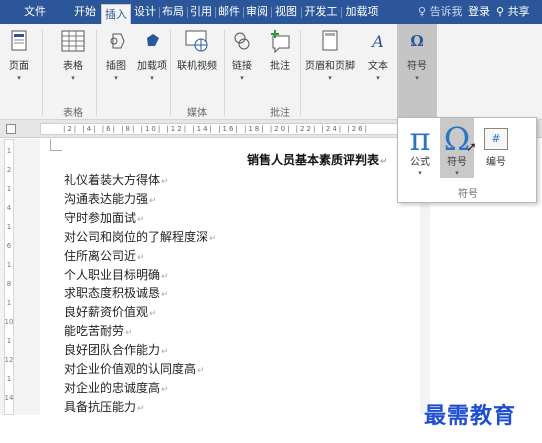 Image resolution: width=542 pixels, height=443 pixels. I want to click on online-video-label: 联机视频, so click(197, 66).